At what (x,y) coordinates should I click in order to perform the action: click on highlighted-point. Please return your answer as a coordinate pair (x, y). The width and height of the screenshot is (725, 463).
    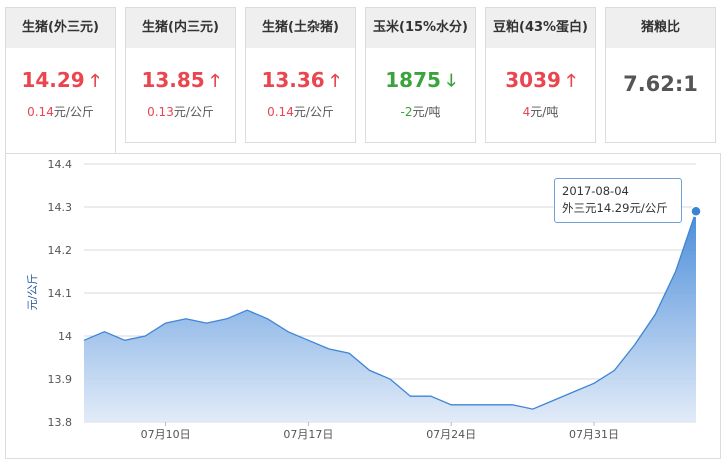
    Looking at the image, I should click on (696, 211).